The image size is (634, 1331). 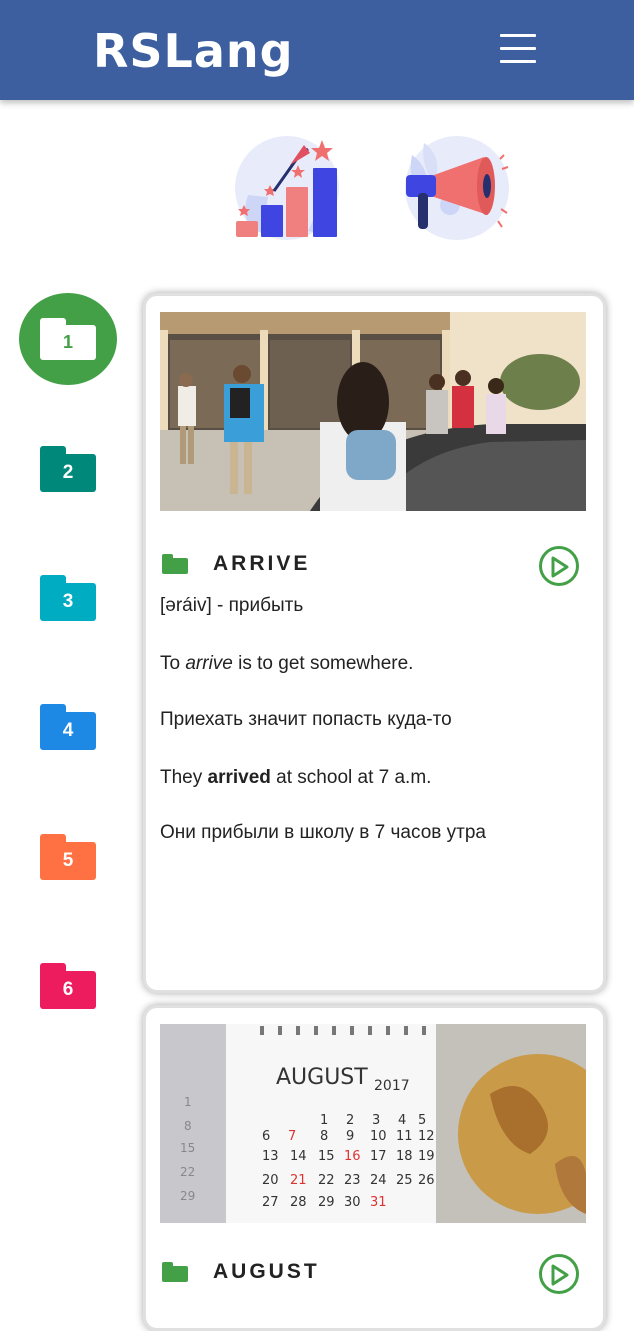 I want to click on svg-text: 24, so click(x=378, y=1180).